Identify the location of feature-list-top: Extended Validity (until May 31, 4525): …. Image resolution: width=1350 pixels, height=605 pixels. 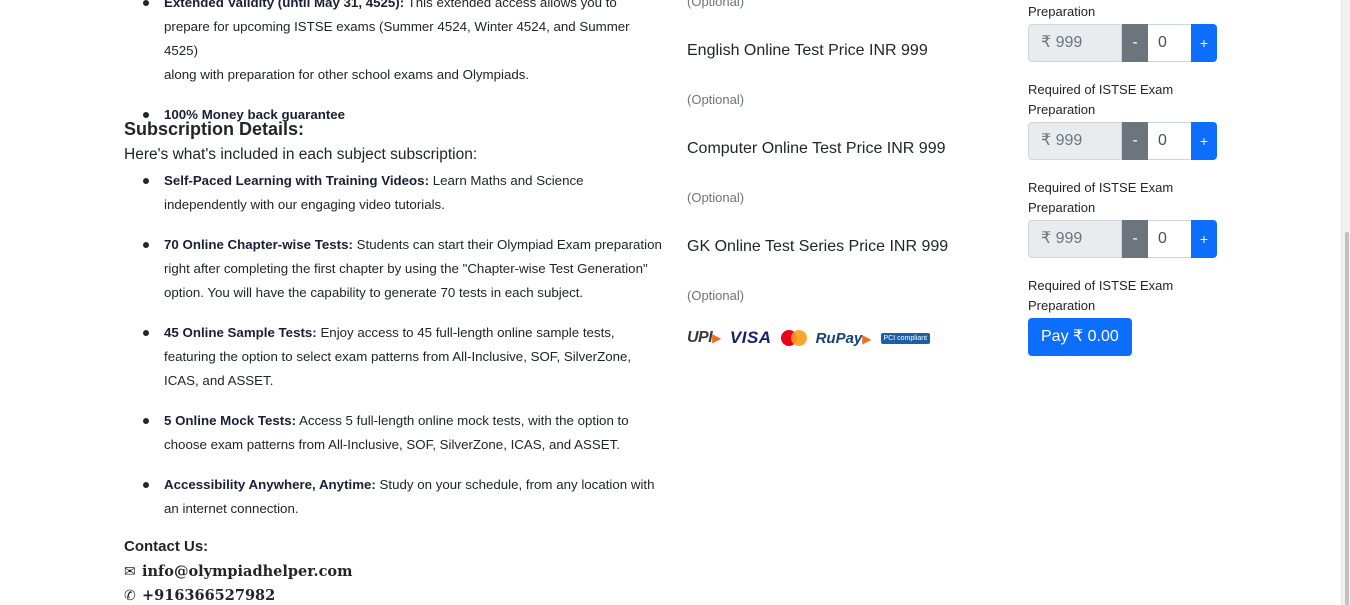
(394, 63).